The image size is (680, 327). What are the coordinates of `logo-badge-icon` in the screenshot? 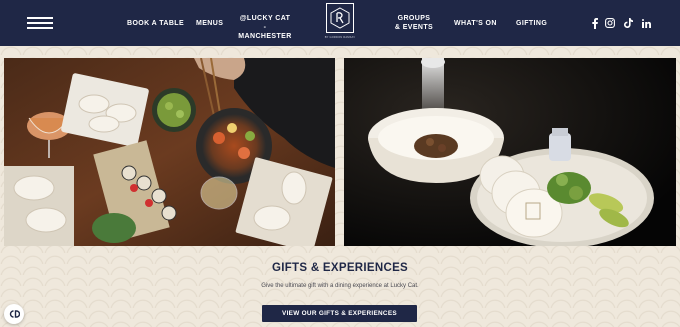 It's located at (340, 18).